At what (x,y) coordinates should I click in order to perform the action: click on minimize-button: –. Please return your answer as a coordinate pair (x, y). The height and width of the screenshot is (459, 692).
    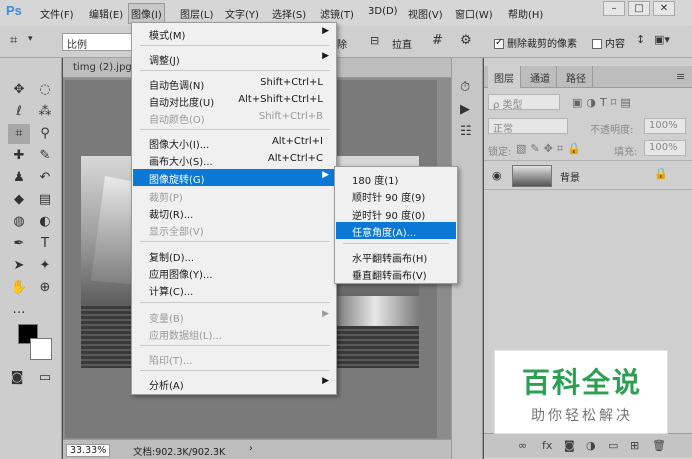
    Looking at the image, I should click on (614, 8).